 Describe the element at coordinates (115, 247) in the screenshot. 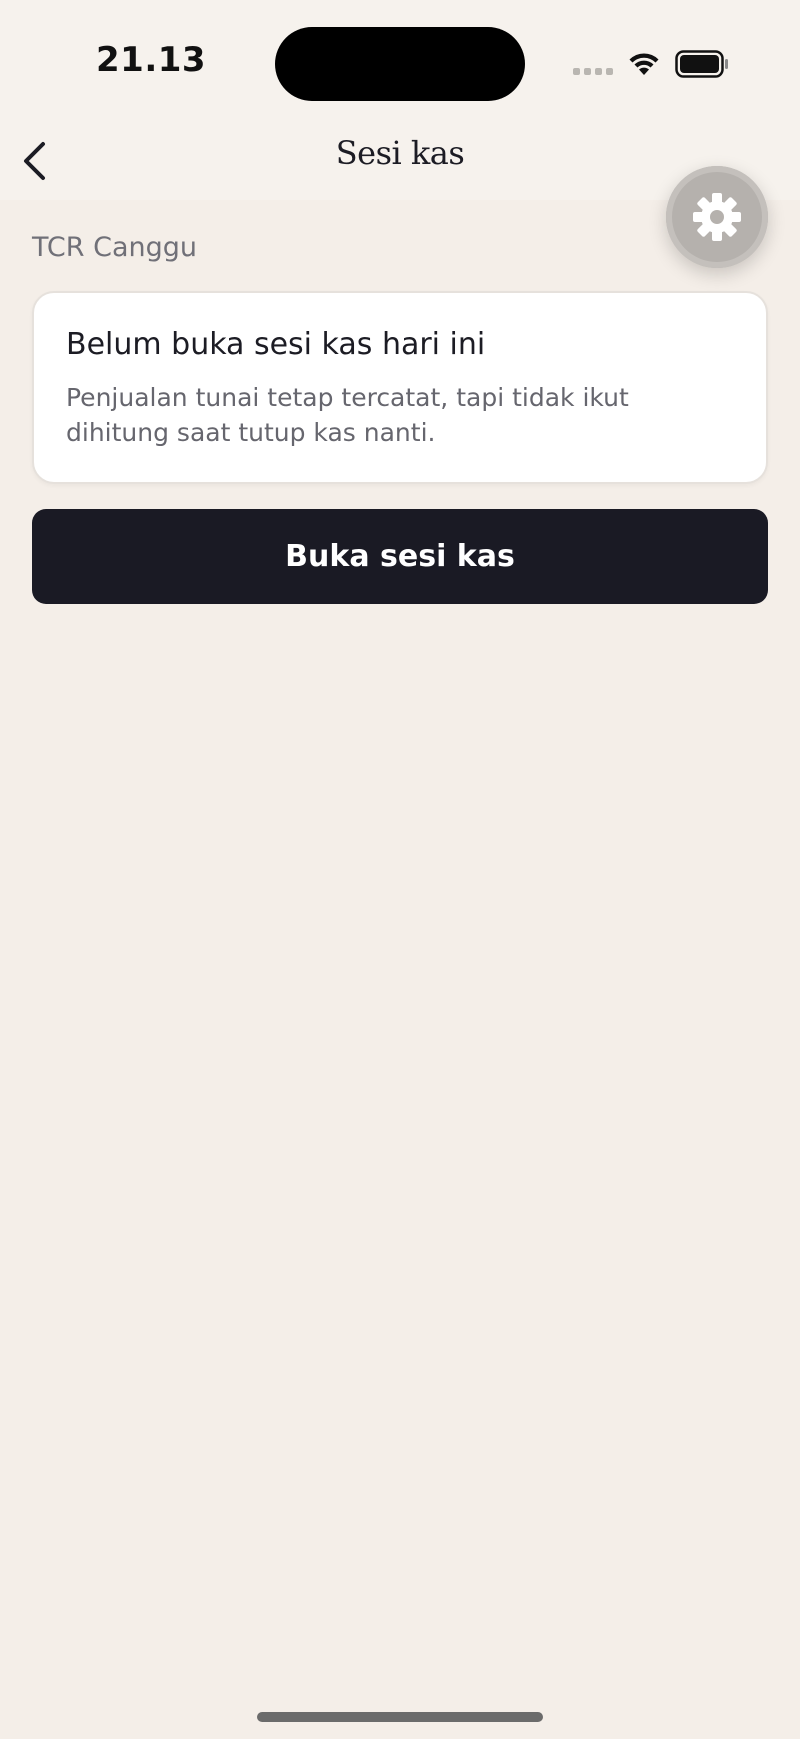

I see `store-name: TCR Canggu` at that location.